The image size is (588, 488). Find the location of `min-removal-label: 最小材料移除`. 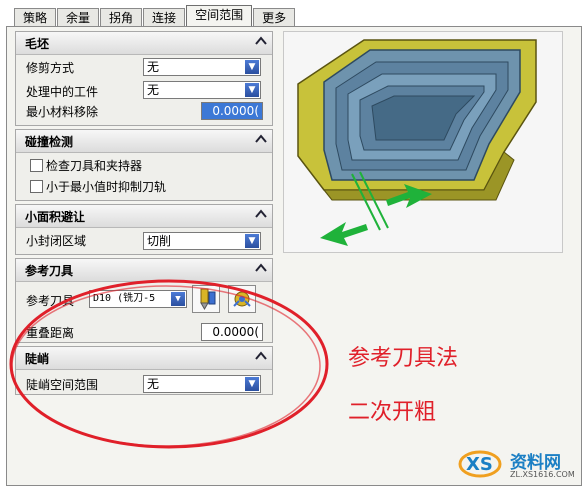

min-removal-label: 最小材料移除 is located at coordinates (62, 112).